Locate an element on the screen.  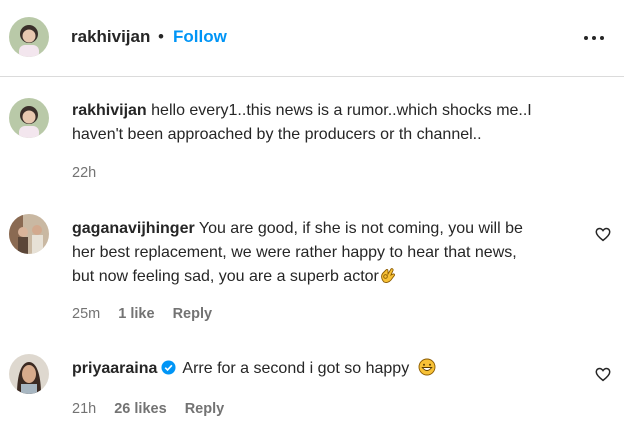
follow-button: Follow is located at coordinates (200, 37).